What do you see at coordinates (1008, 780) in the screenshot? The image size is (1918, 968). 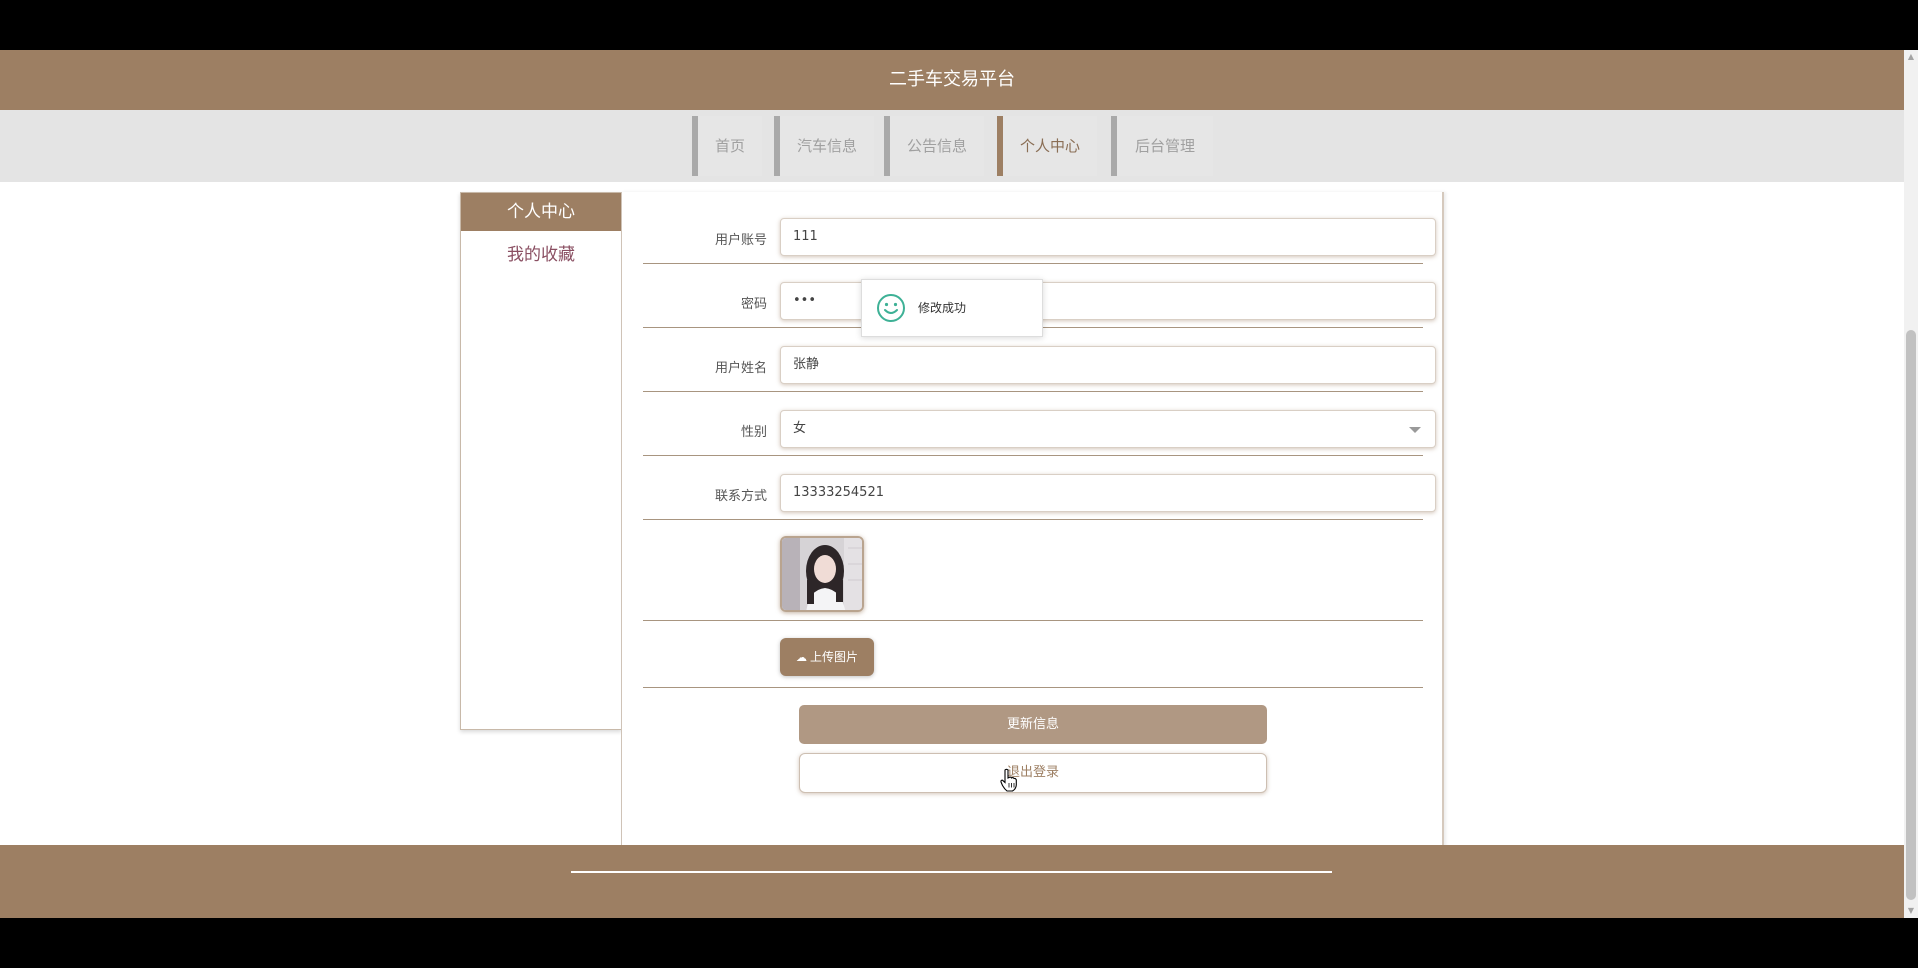 I see `hand-cursor-icon` at bounding box center [1008, 780].